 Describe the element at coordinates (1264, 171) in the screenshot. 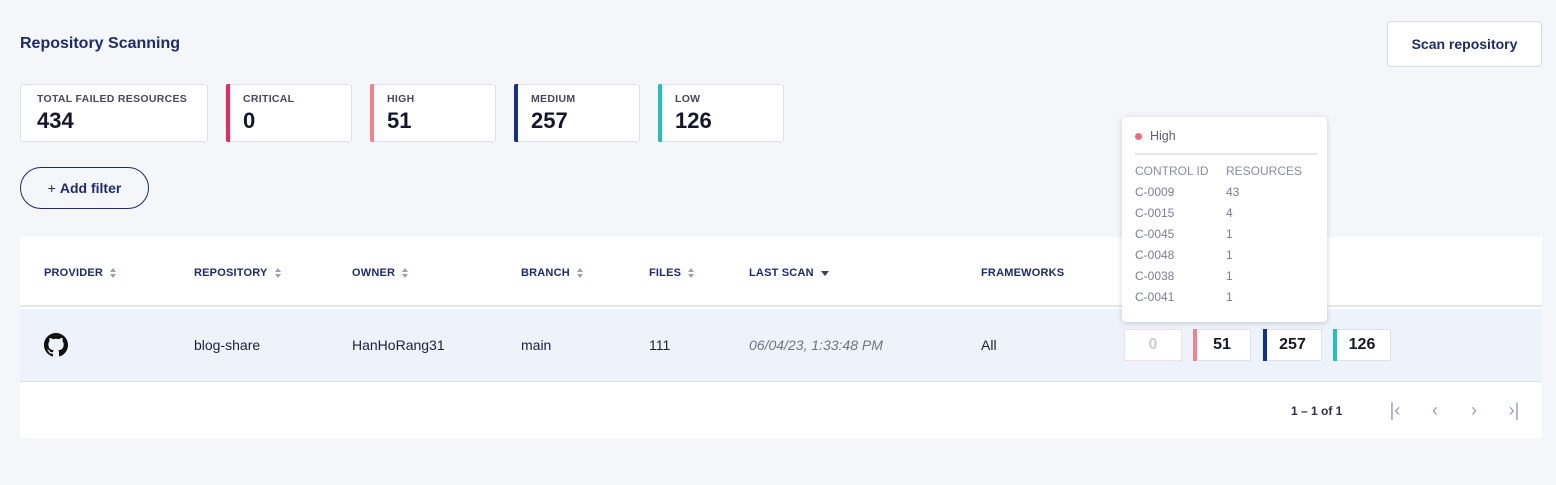

I see `tooltip-col-resources: RESOURCES` at that location.